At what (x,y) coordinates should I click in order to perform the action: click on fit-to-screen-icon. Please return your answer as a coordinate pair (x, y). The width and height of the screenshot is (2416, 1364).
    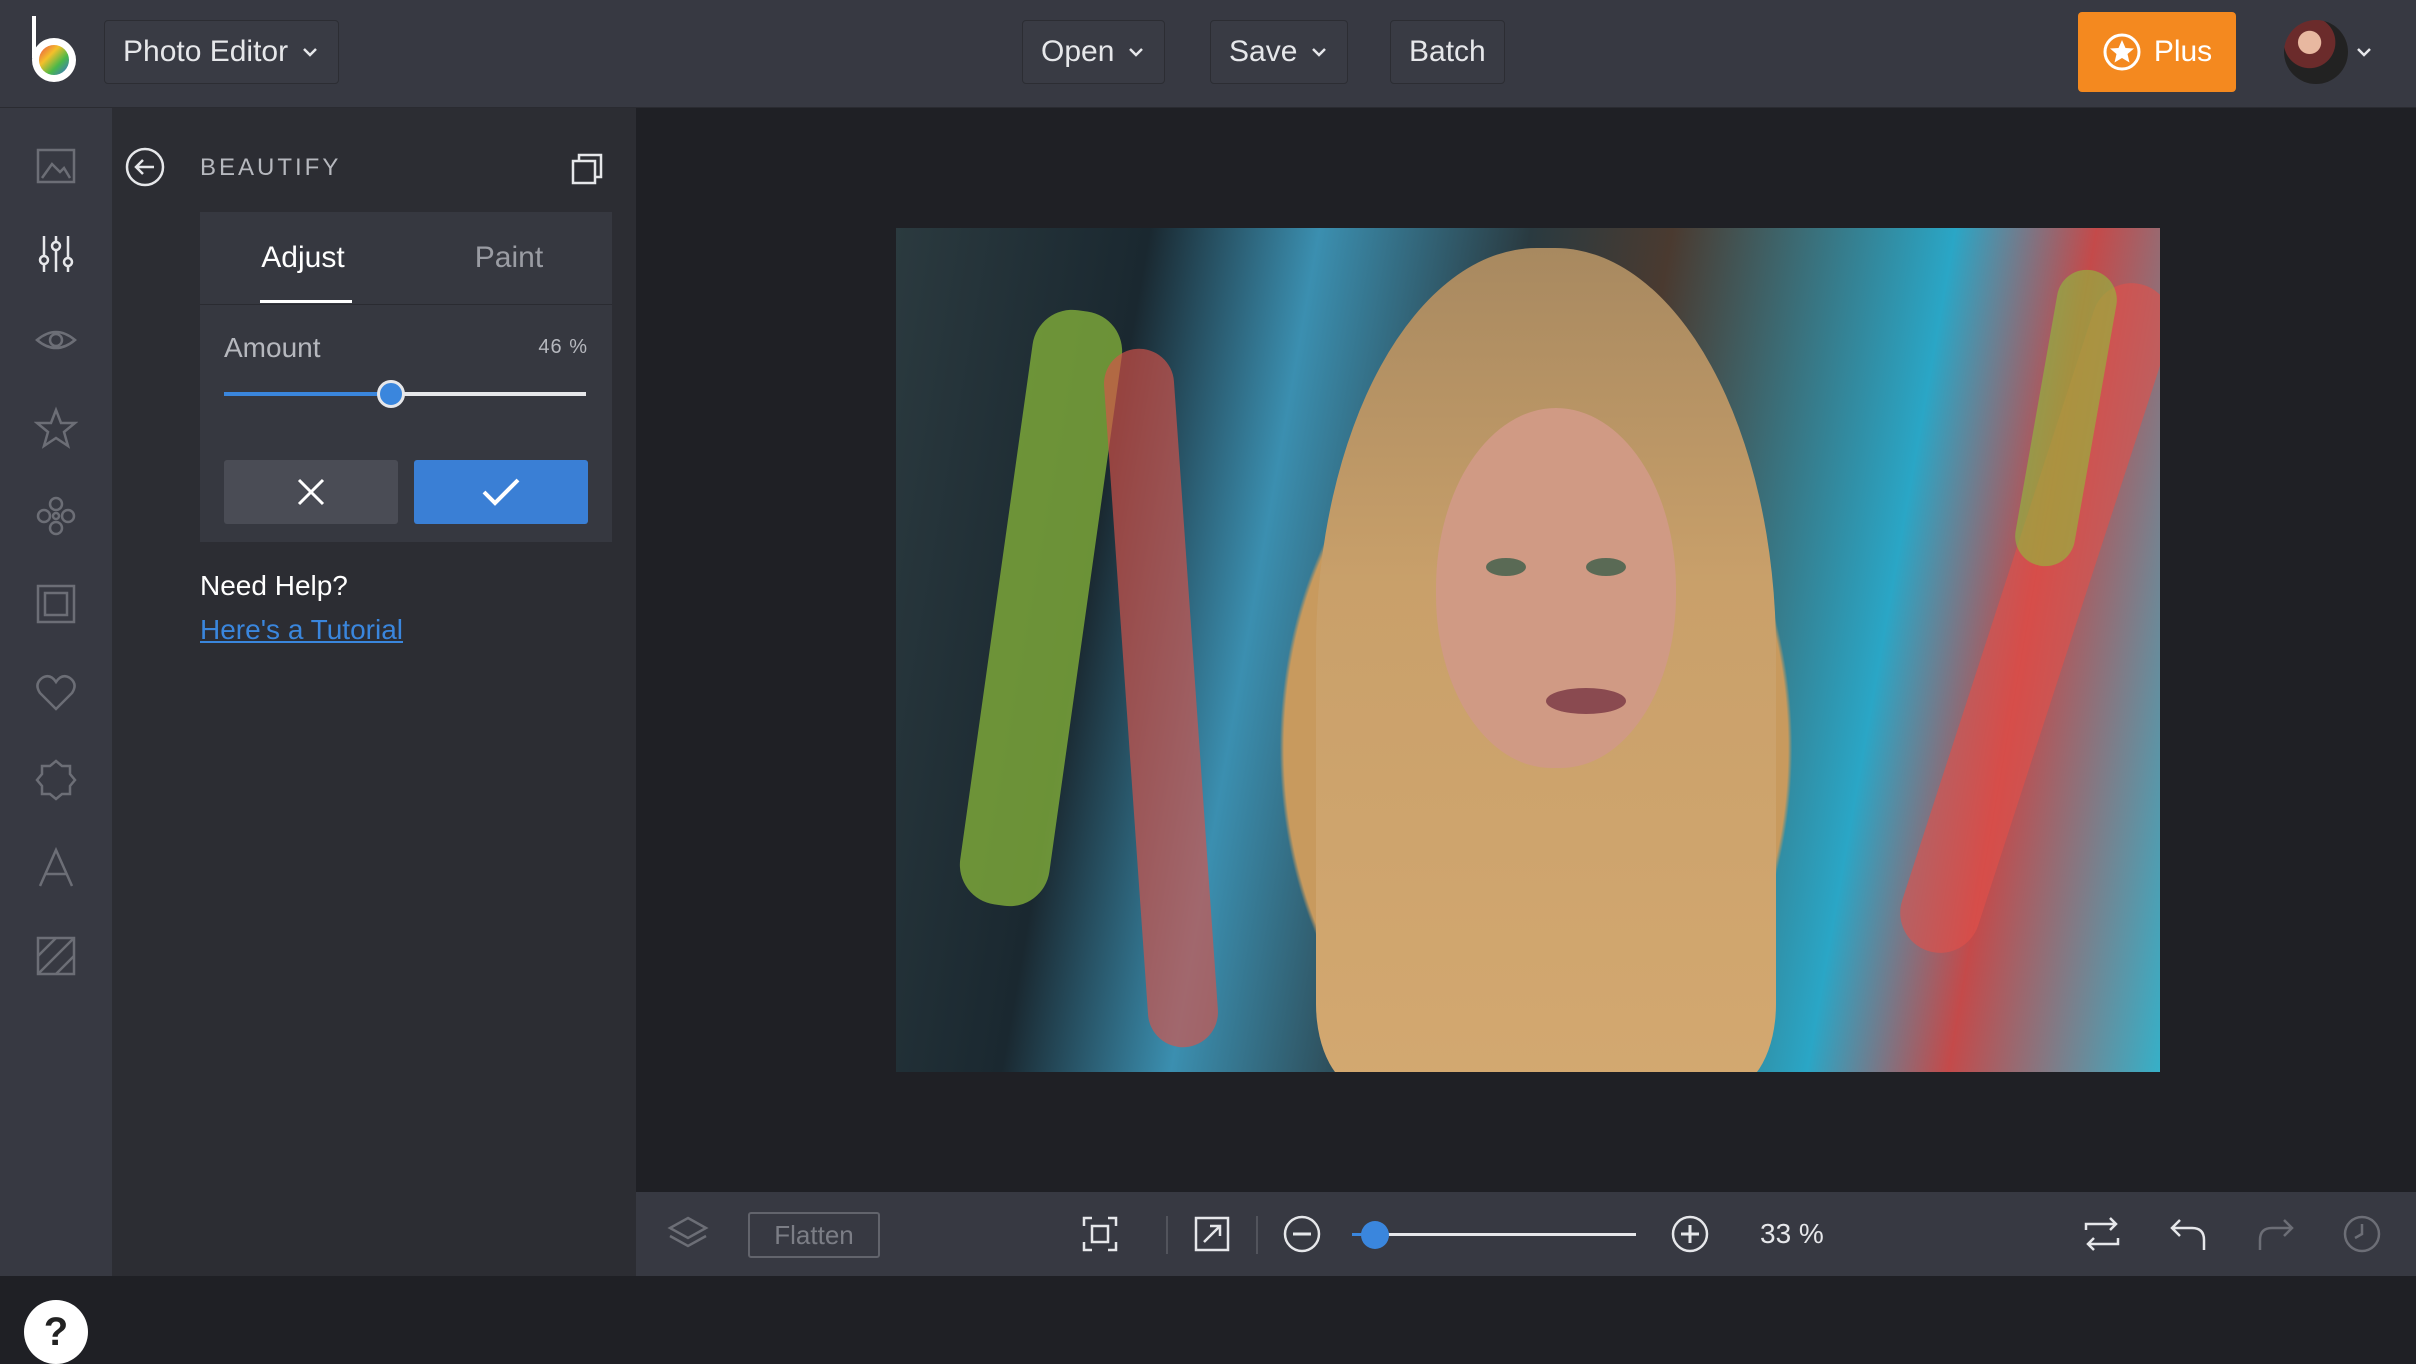
    Looking at the image, I should click on (1100, 1234).